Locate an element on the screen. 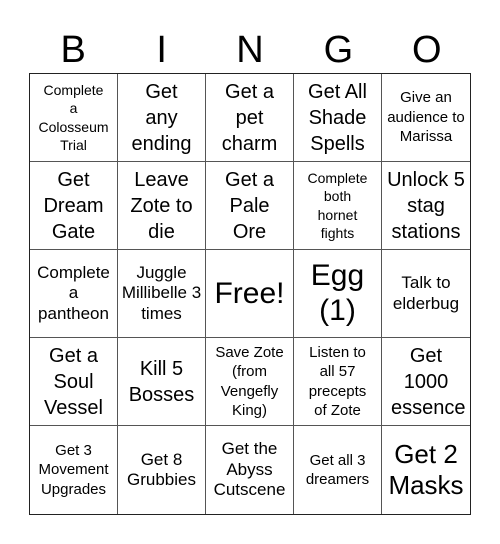  cell-text: Save Zote (from Vengefly King) is located at coordinates (249, 381).